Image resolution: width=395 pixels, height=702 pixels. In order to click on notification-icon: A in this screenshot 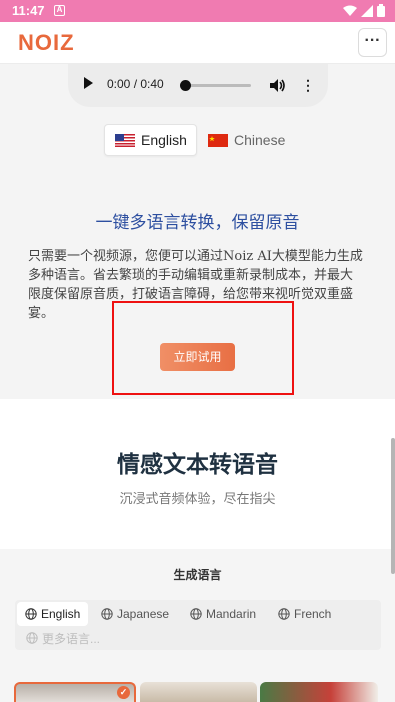, I will do `click(59, 10)`.